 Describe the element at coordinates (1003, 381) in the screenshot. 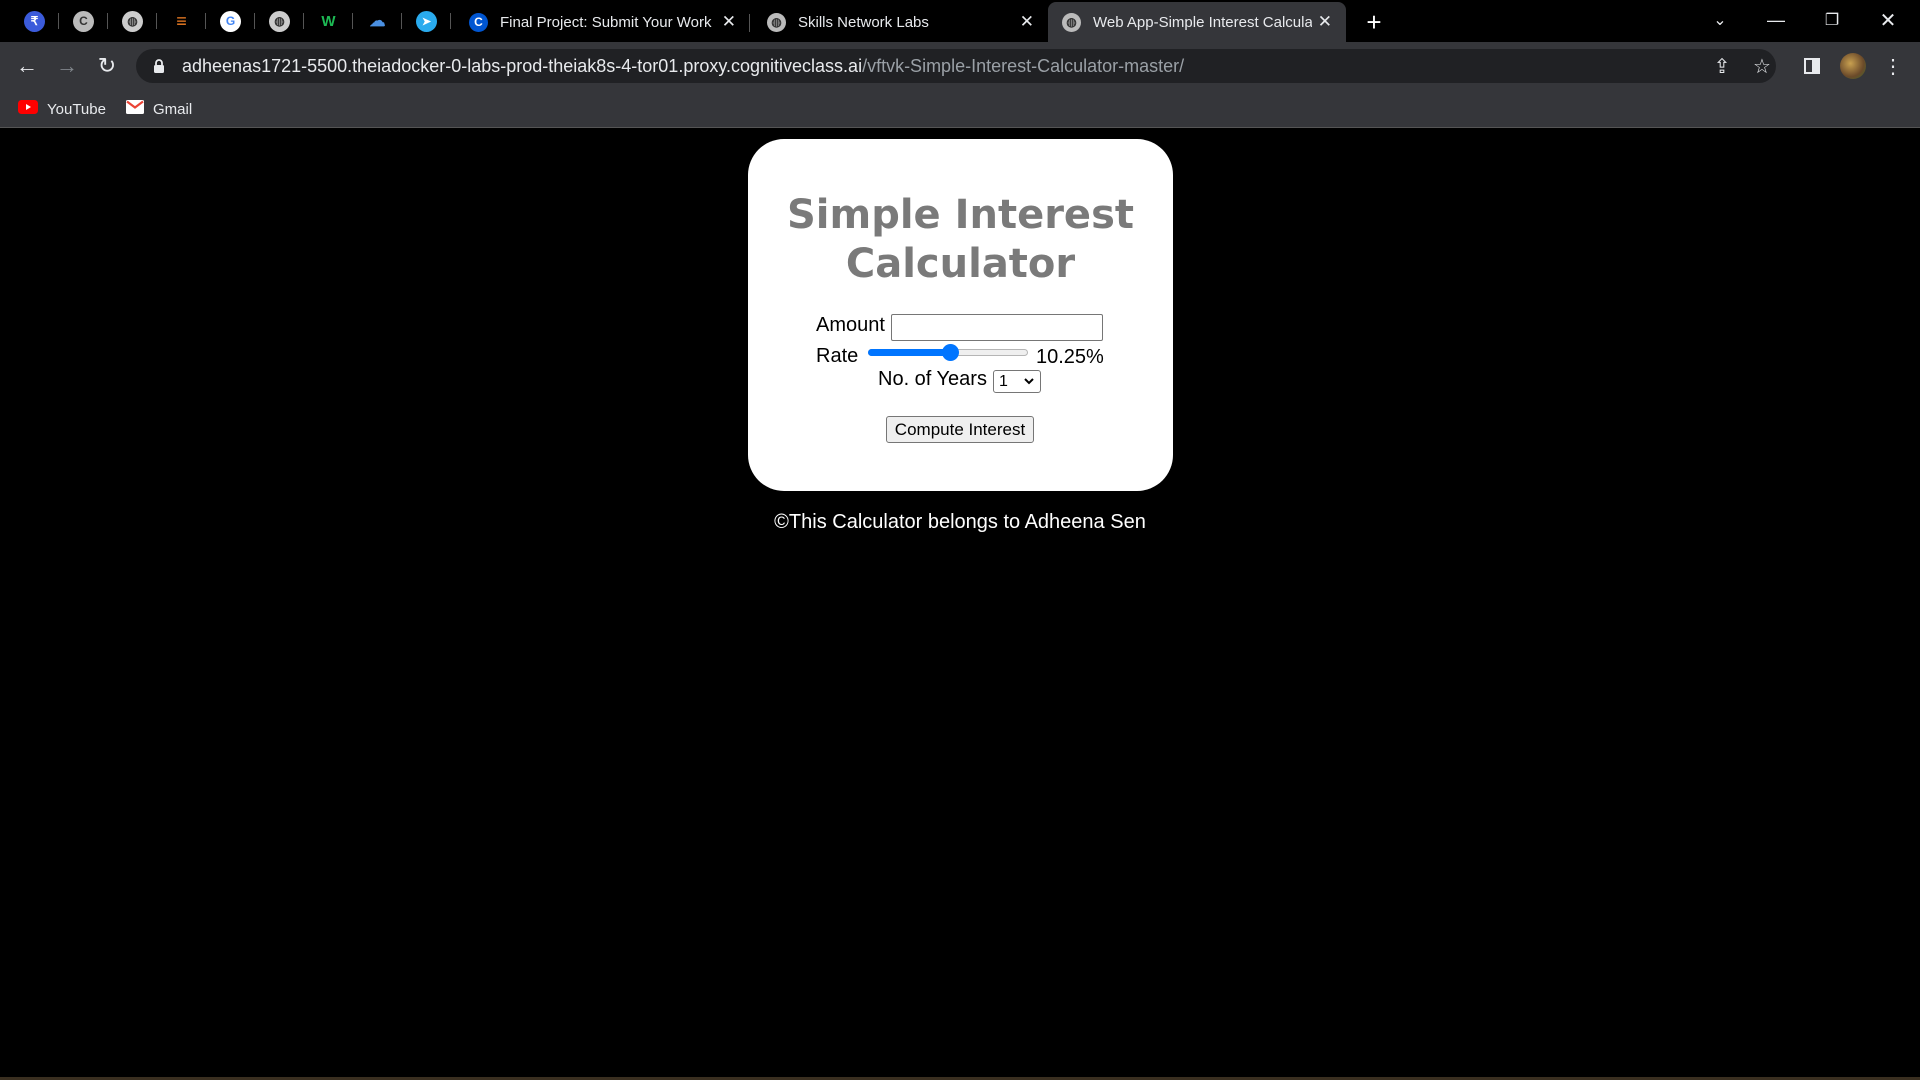

I see `years-selected-value: 1` at that location.